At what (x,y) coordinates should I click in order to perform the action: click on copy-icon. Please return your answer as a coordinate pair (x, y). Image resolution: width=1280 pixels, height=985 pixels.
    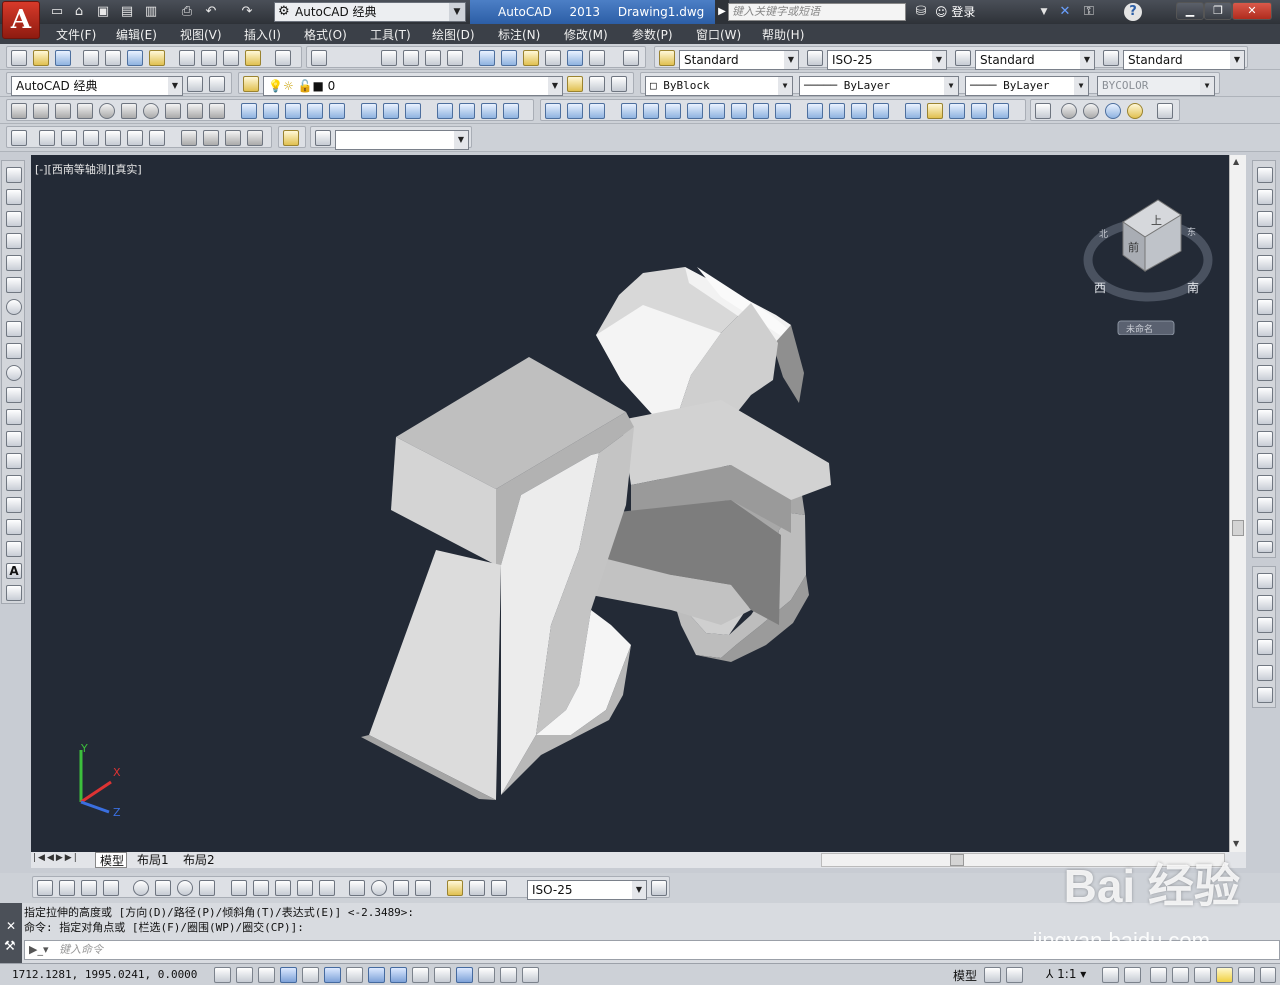
    Looking at the image, I should click on (209, 58).